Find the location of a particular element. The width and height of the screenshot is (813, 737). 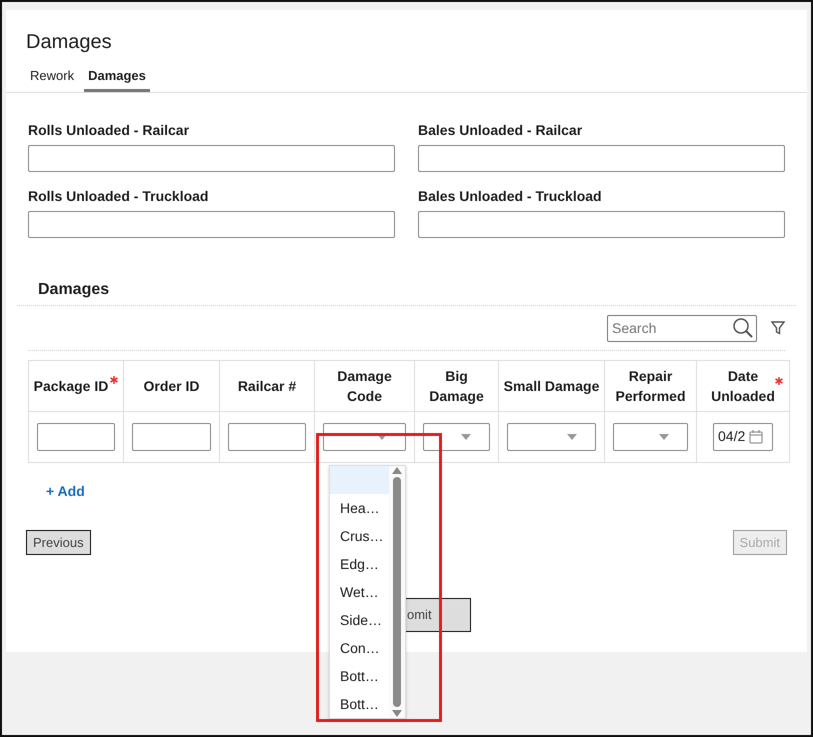

column-header: Repair Performed is located at coordinates (650, 386).